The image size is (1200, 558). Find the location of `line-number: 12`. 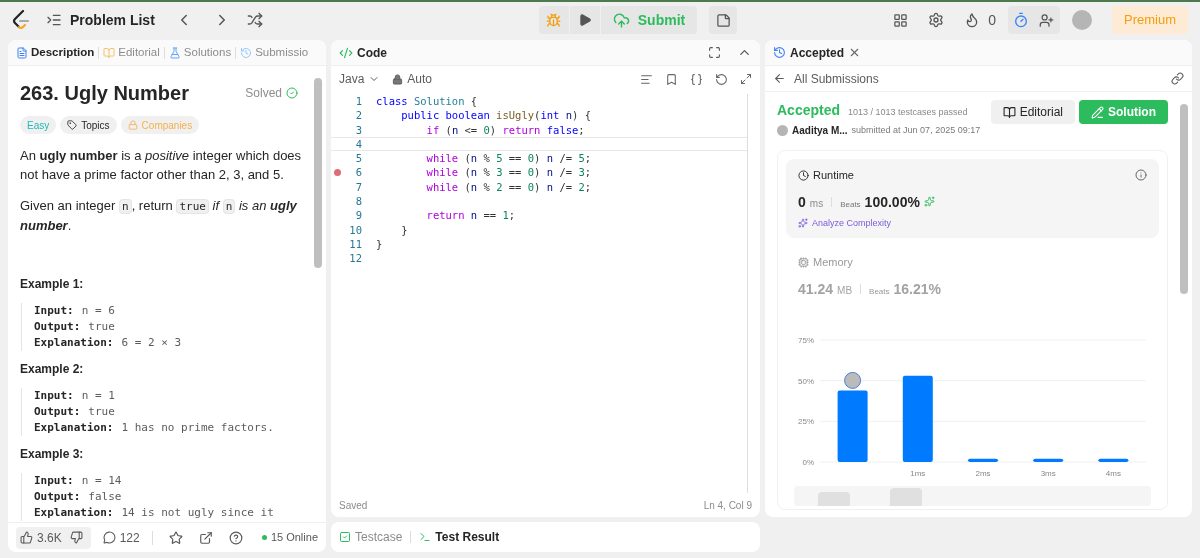

line-number: 12 is located at coordinates (355, 258).